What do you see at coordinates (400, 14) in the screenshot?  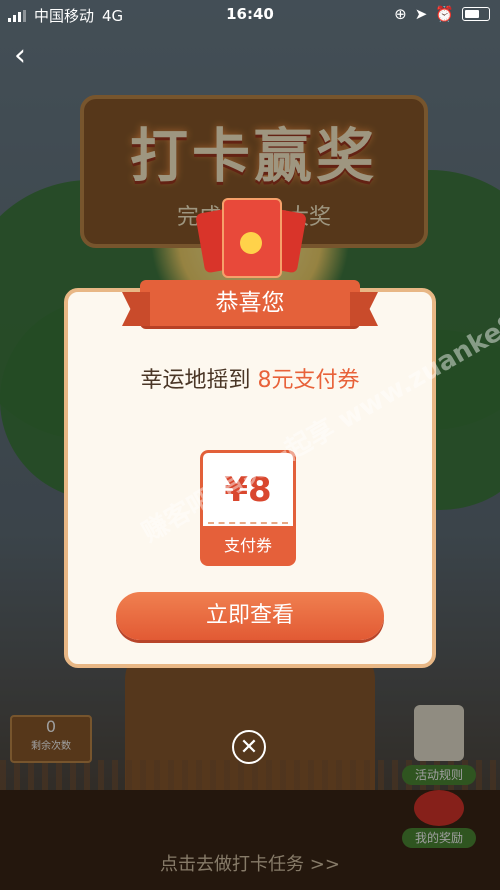 I see `orientation-lock-icon: ⊕` at bounding box center [400, 14].